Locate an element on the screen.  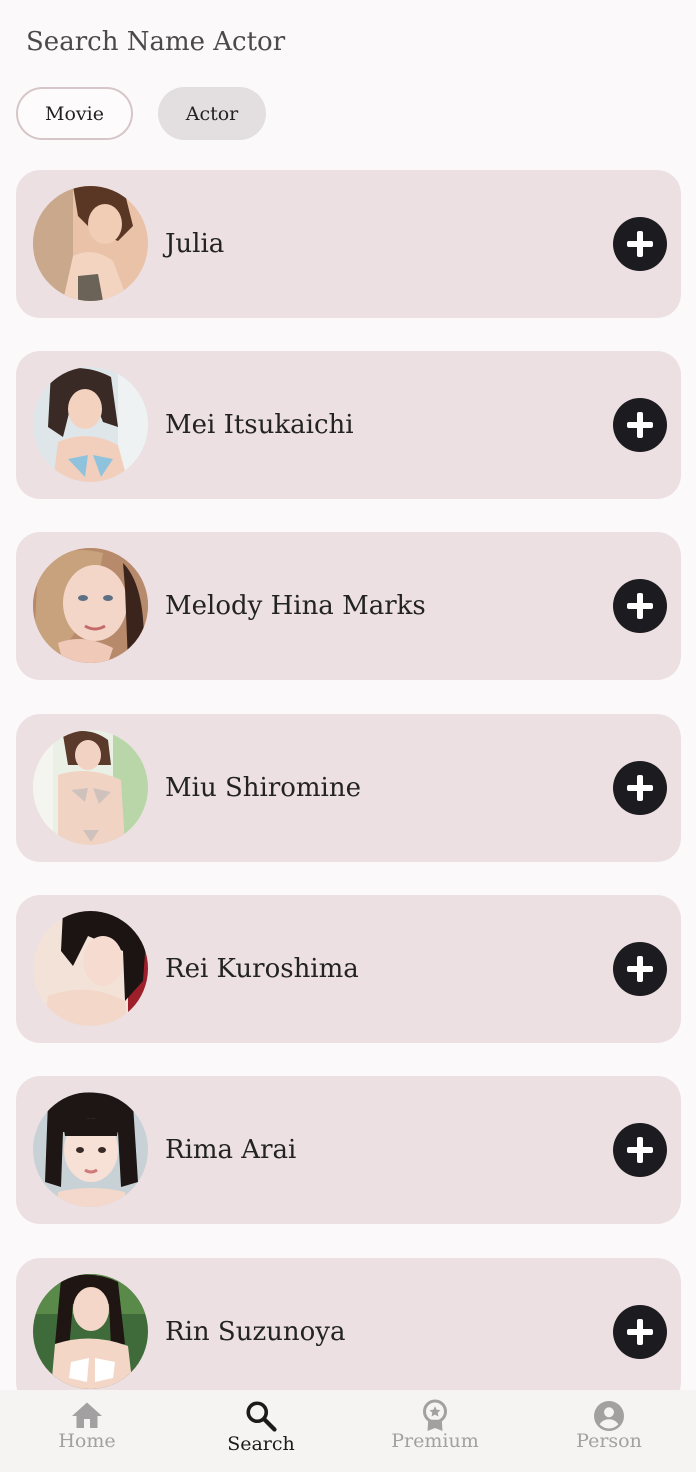
actor-card: Miu Shiromine is located at coordinates (348, 788).